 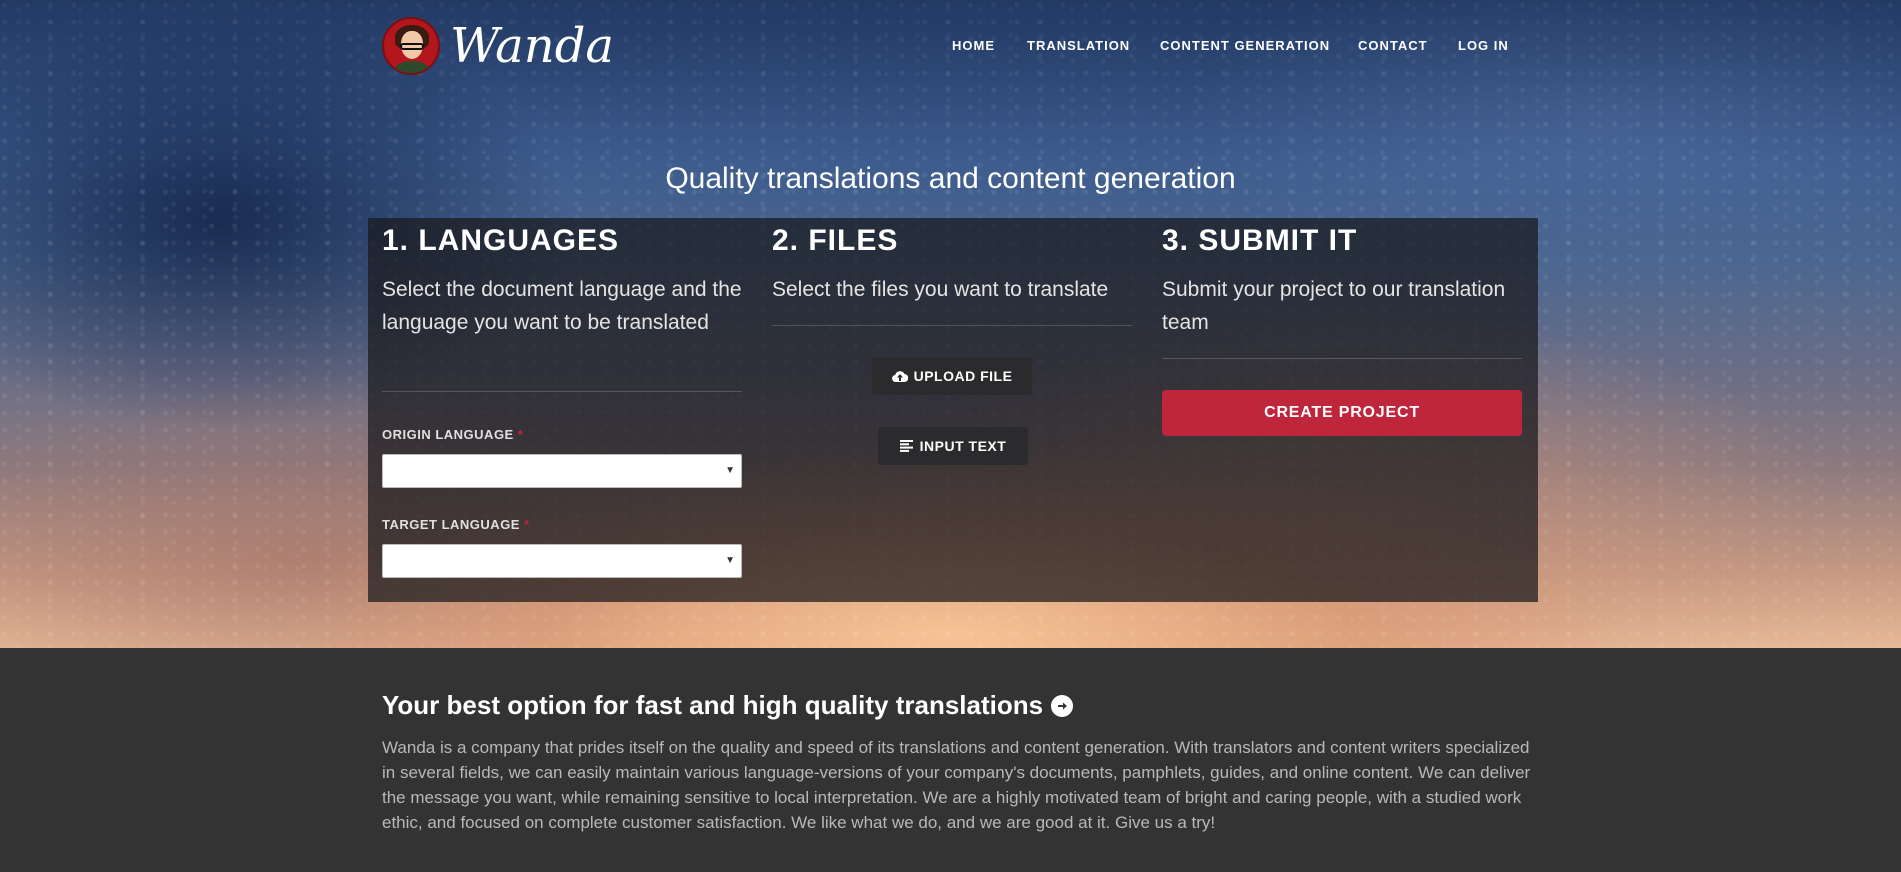 I want to click on origin-language-label: ORIGIN LANGUAGE *, so click(x=452, y=434).